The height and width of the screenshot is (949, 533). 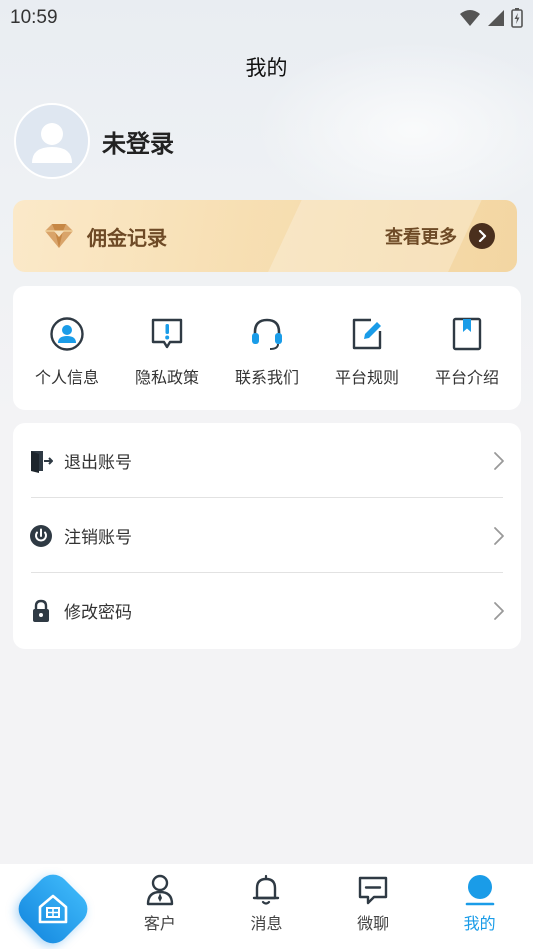 I want to click on tab-label: 微聊, so click(x=373, y=923).